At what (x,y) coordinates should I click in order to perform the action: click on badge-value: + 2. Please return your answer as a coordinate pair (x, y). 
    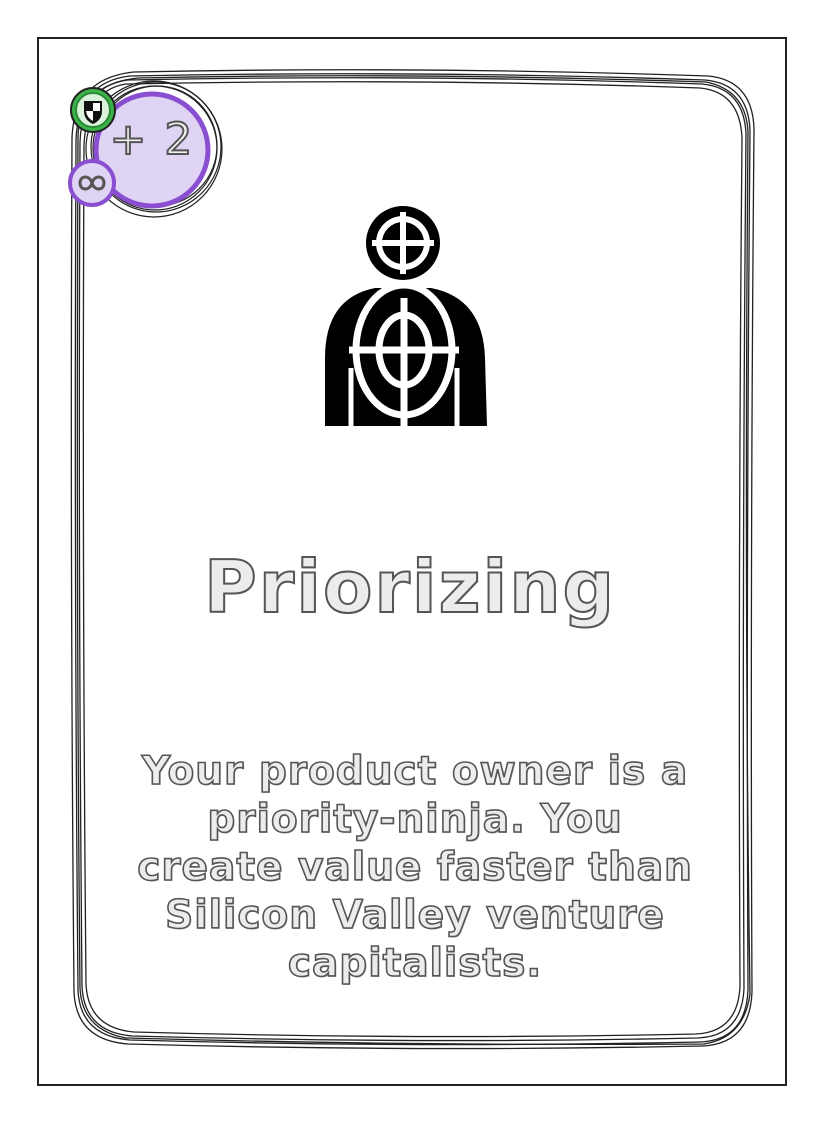
    Looking at the image, I should click on (152, 139).